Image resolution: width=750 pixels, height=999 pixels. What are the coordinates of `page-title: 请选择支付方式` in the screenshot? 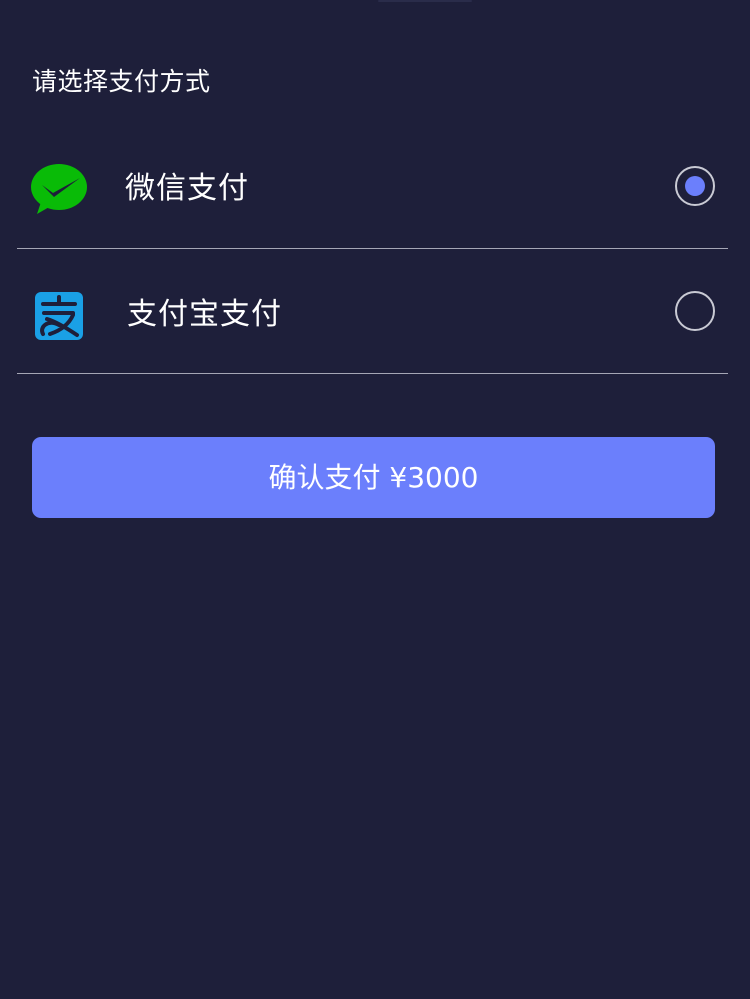 It's located at (121, 81).